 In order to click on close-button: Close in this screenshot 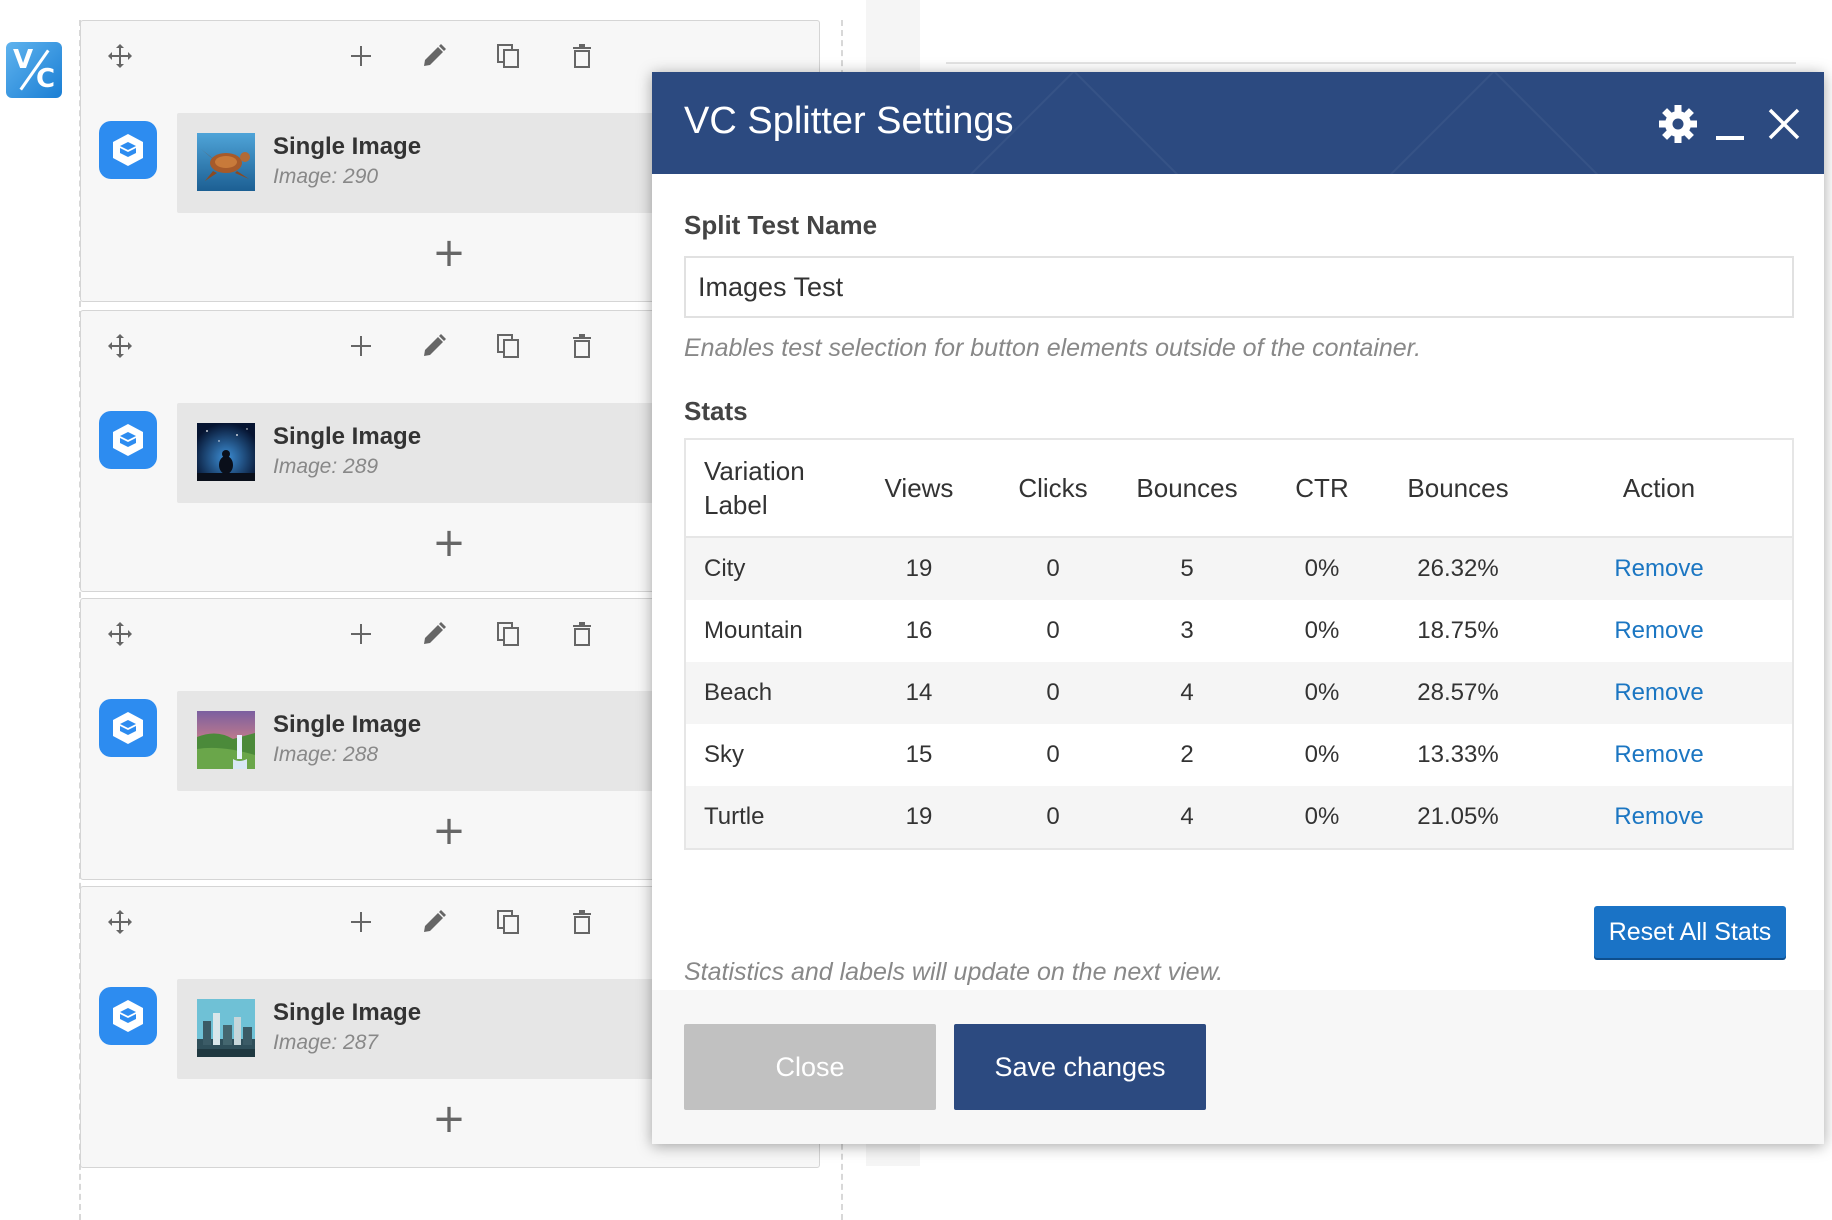, I will do `click(810, 1067)`.